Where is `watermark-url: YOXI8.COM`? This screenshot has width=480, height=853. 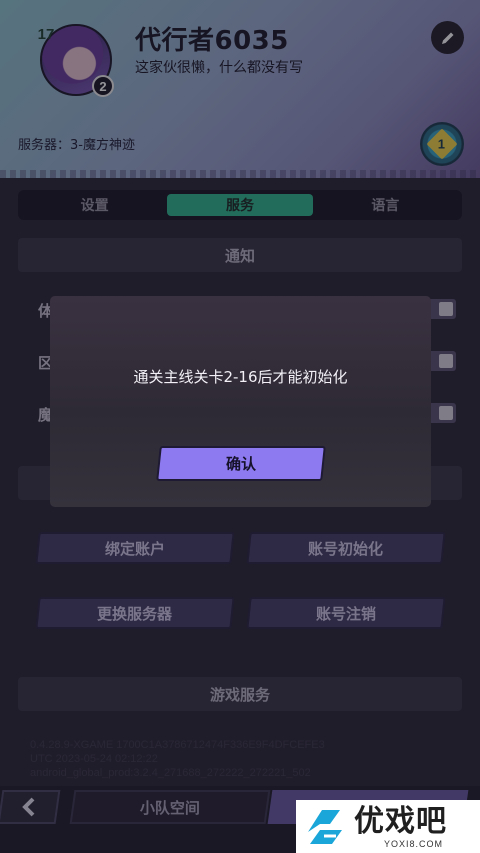
watermark-url: YOXI8.COM is located at coordinates (414, 843).